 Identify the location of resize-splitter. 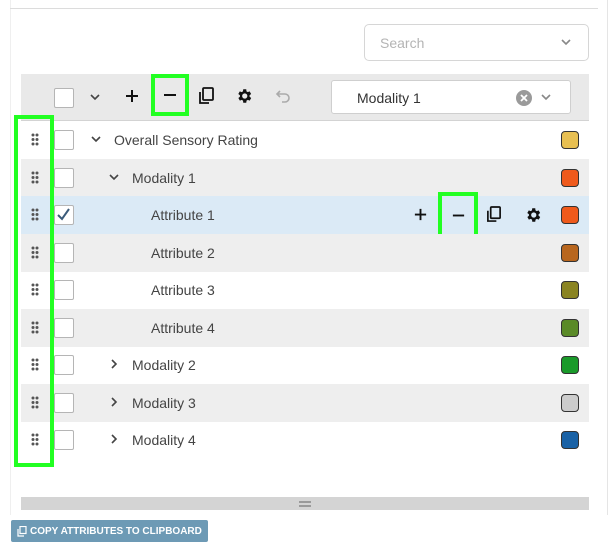
(305, 503).